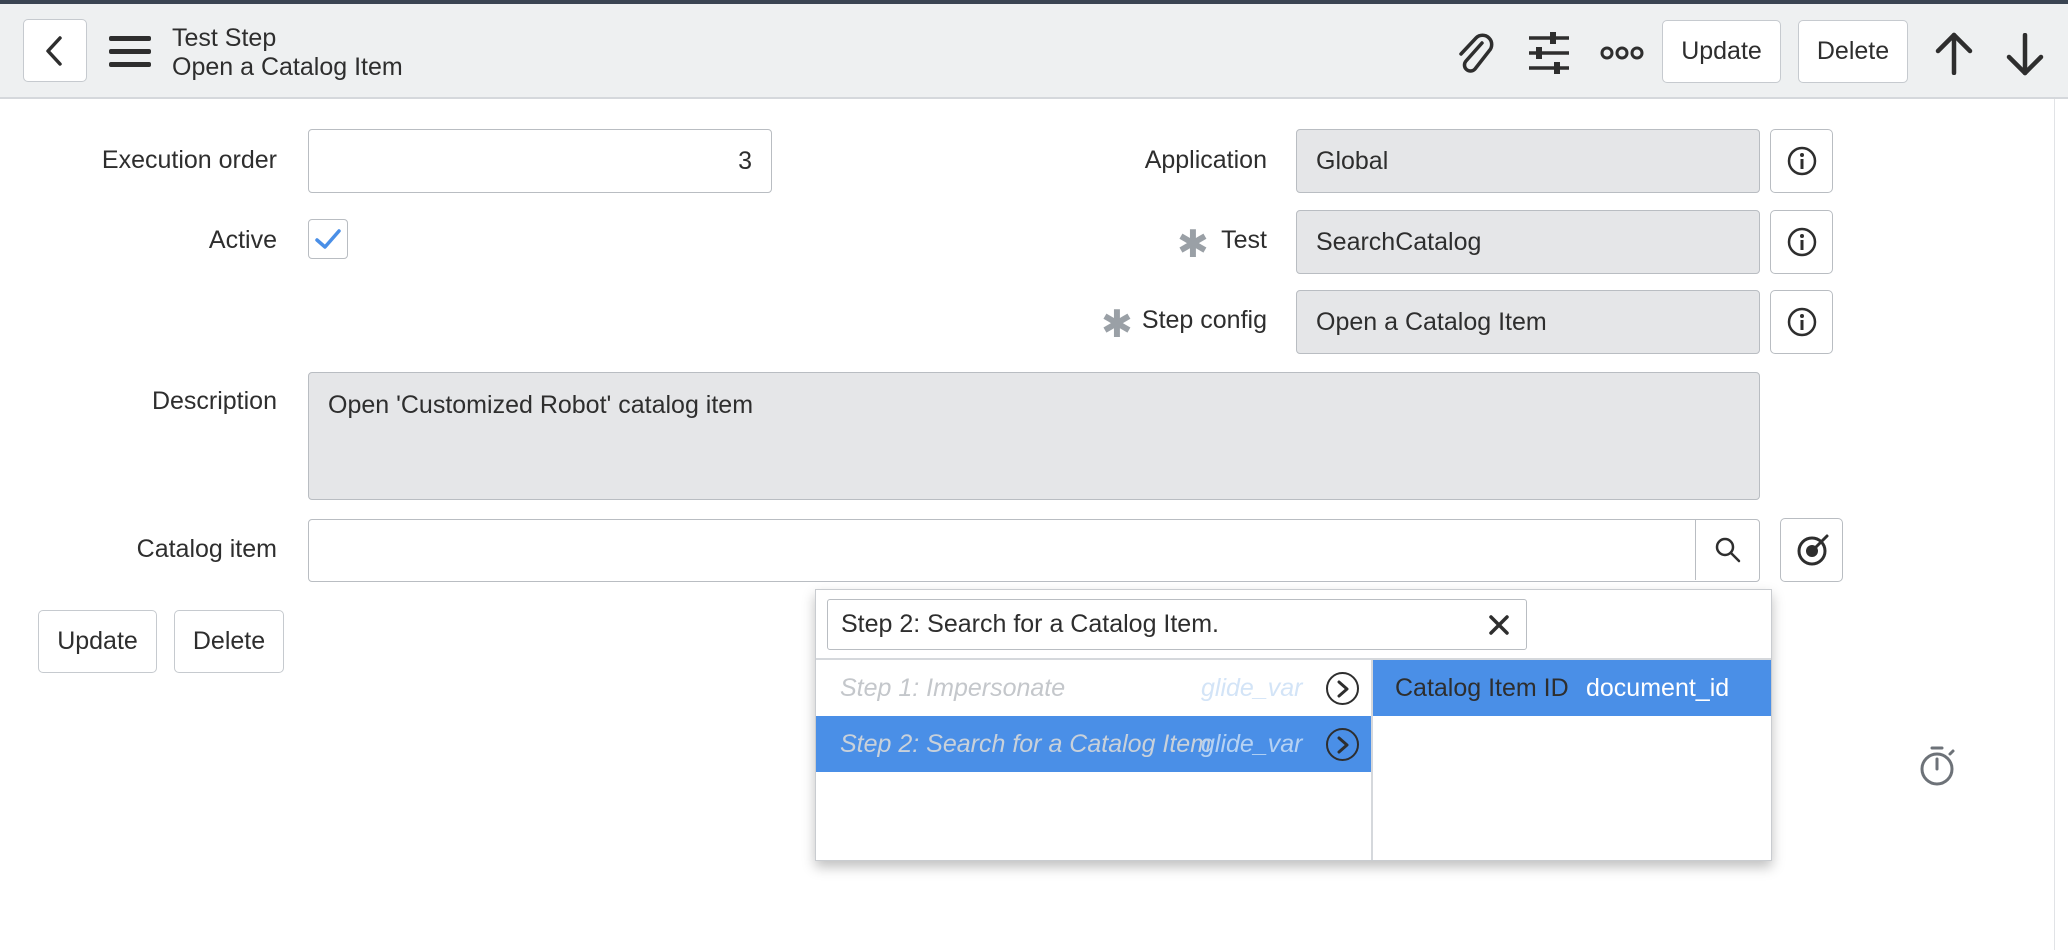 Image resolution: width=2068 pixels, height=950 pixels. Describe the element at coordinates (1026, 743) in the screenshot. I see `step-name: Step 2: Search for a Catalog Item` at that location.